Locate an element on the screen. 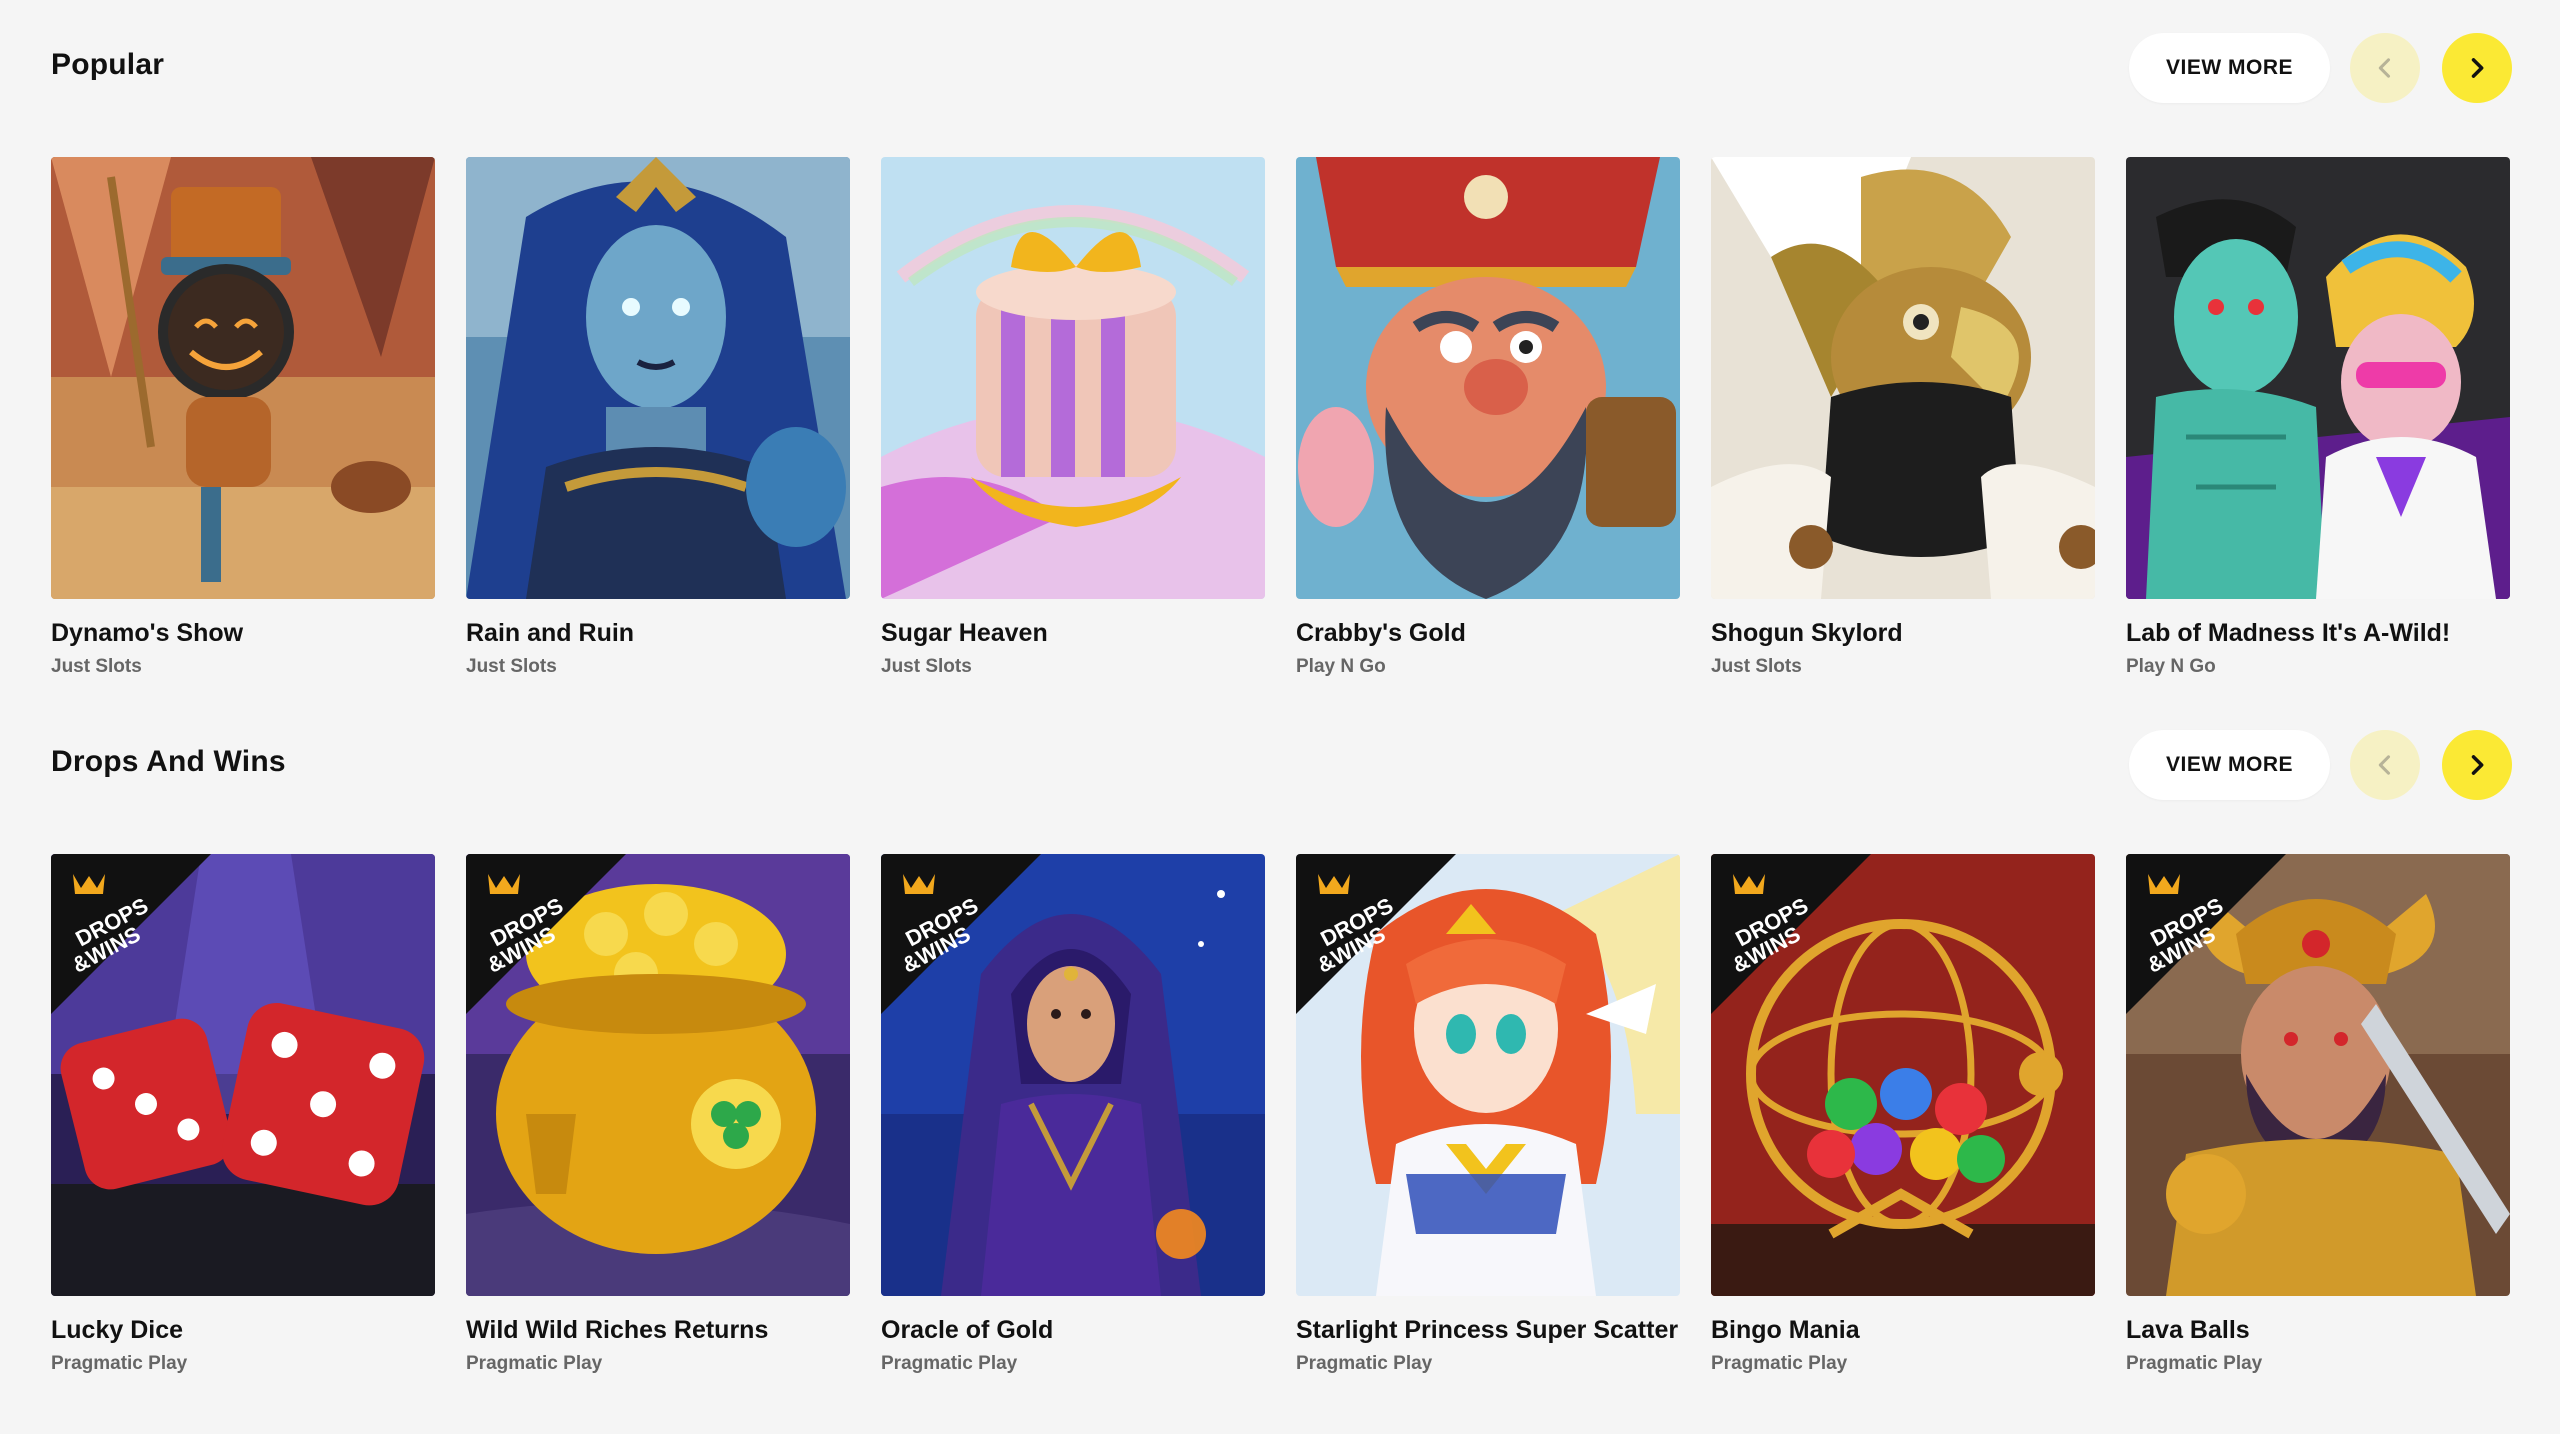 This screenshot has width=2560, height=1434. game-card: DROPS &WINS Lava Balls Pragmatic Play is located at coordinates (2318, 1114).